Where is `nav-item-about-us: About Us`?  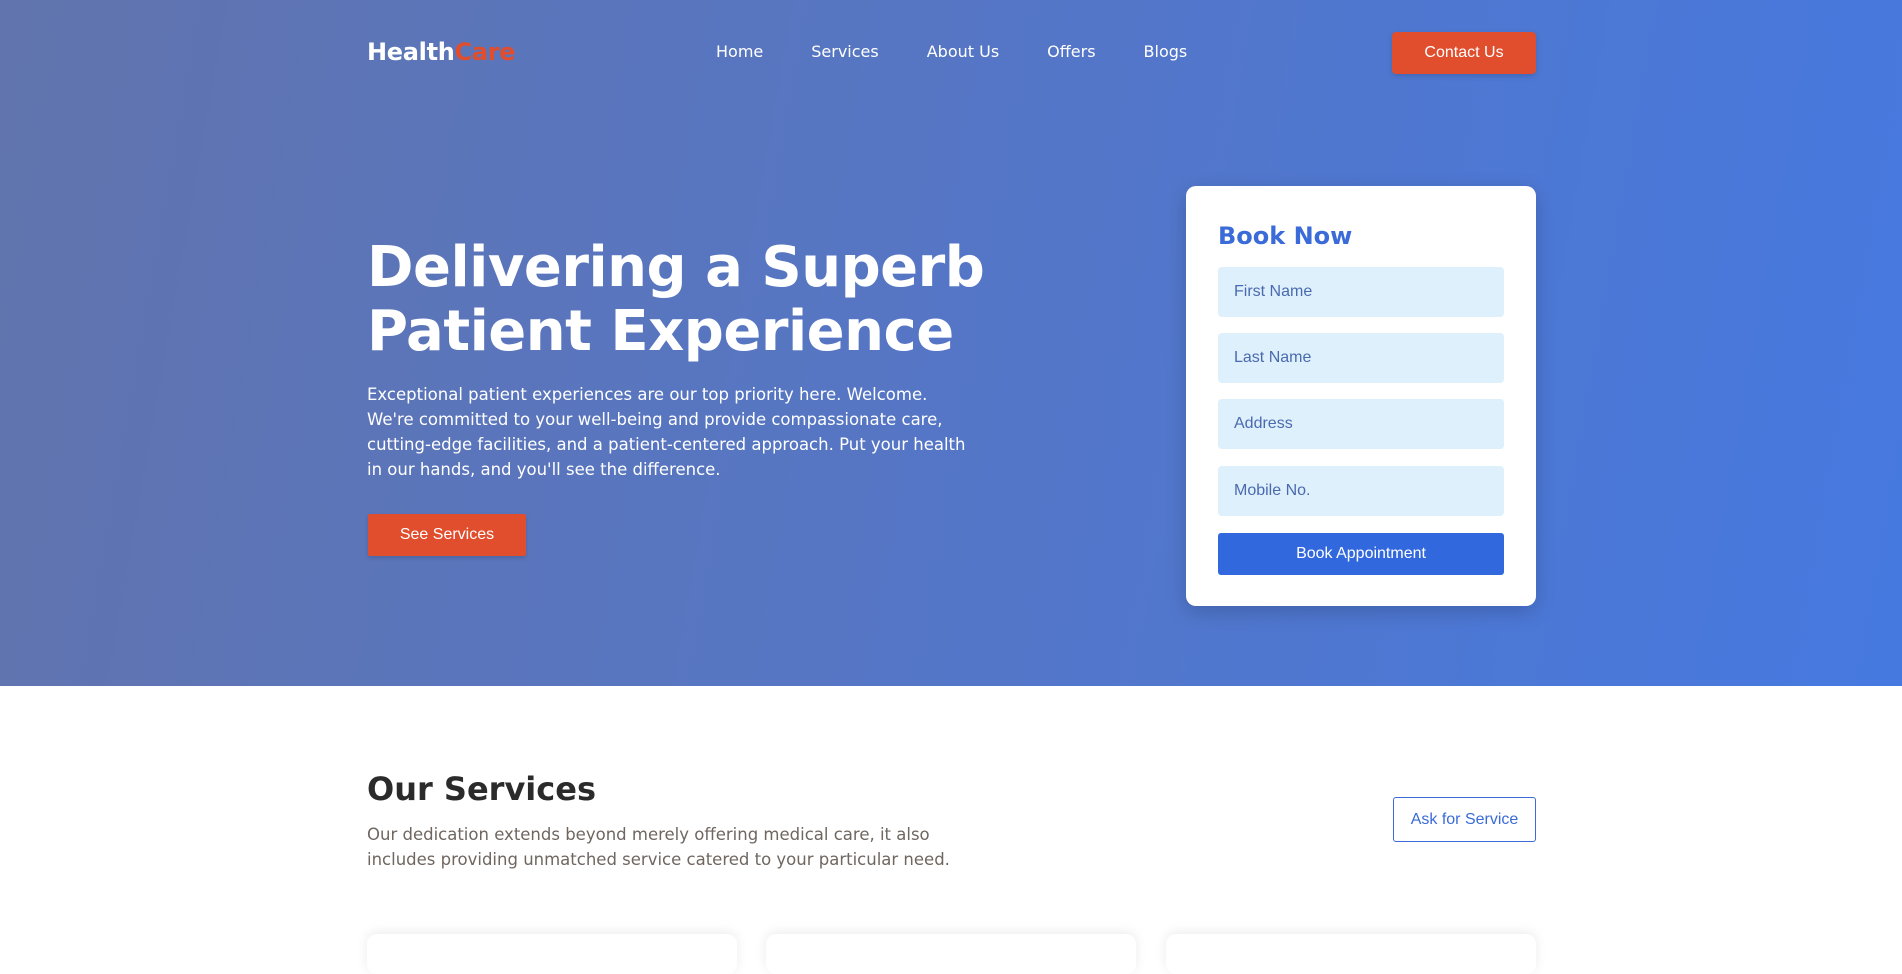
nav-item-about-us: About Us is located at coordinates (963, 51).